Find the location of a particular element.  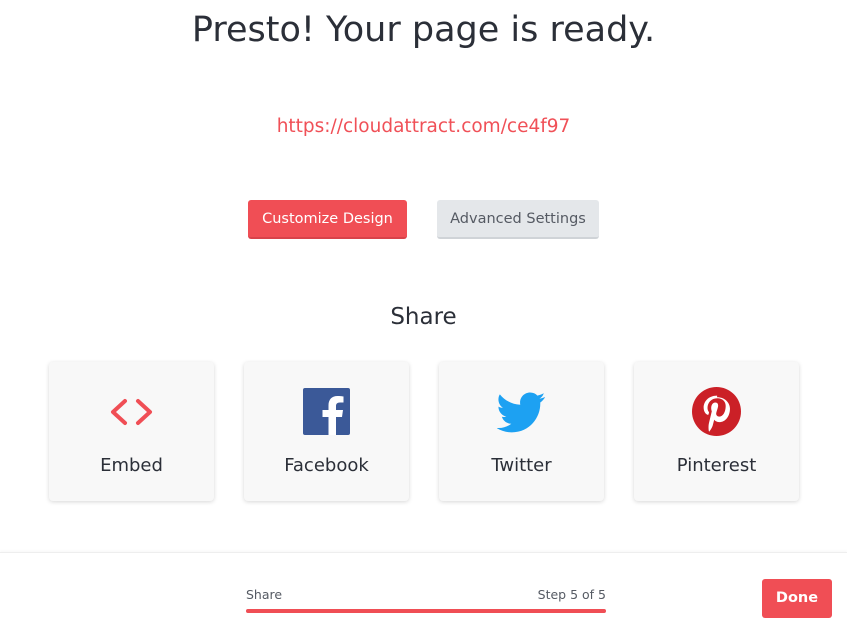

share-card-twitter: Twitter is located at coordinates (521, 431).